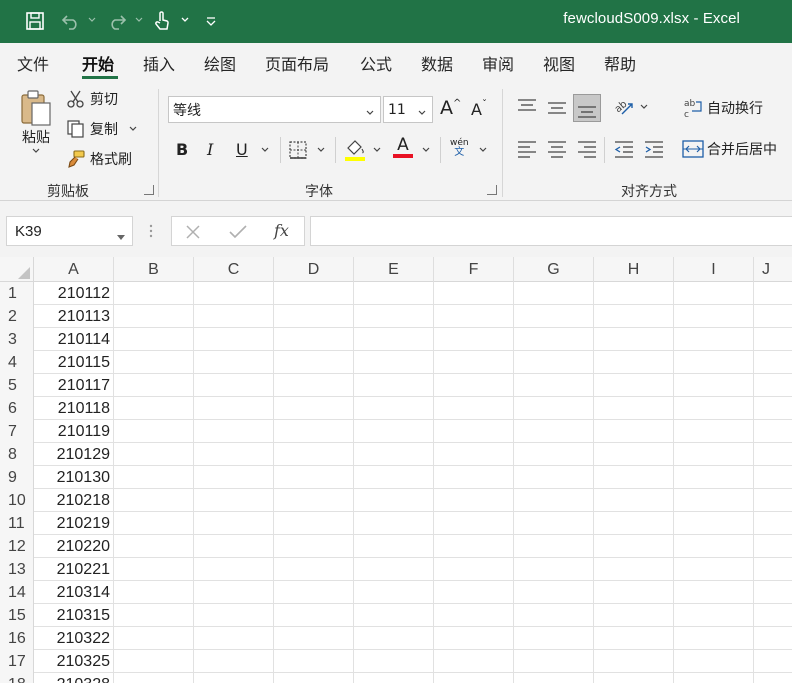 The width and height of the screenshot is (792, 683). I want to click on cancel-icon, so click(193, 234).